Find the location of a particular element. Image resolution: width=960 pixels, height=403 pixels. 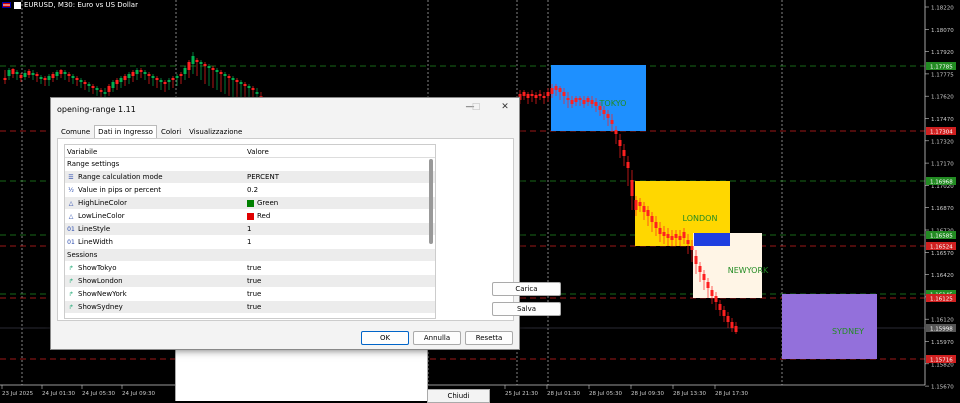

ok-button: OK is located at coordinates (385, 338).